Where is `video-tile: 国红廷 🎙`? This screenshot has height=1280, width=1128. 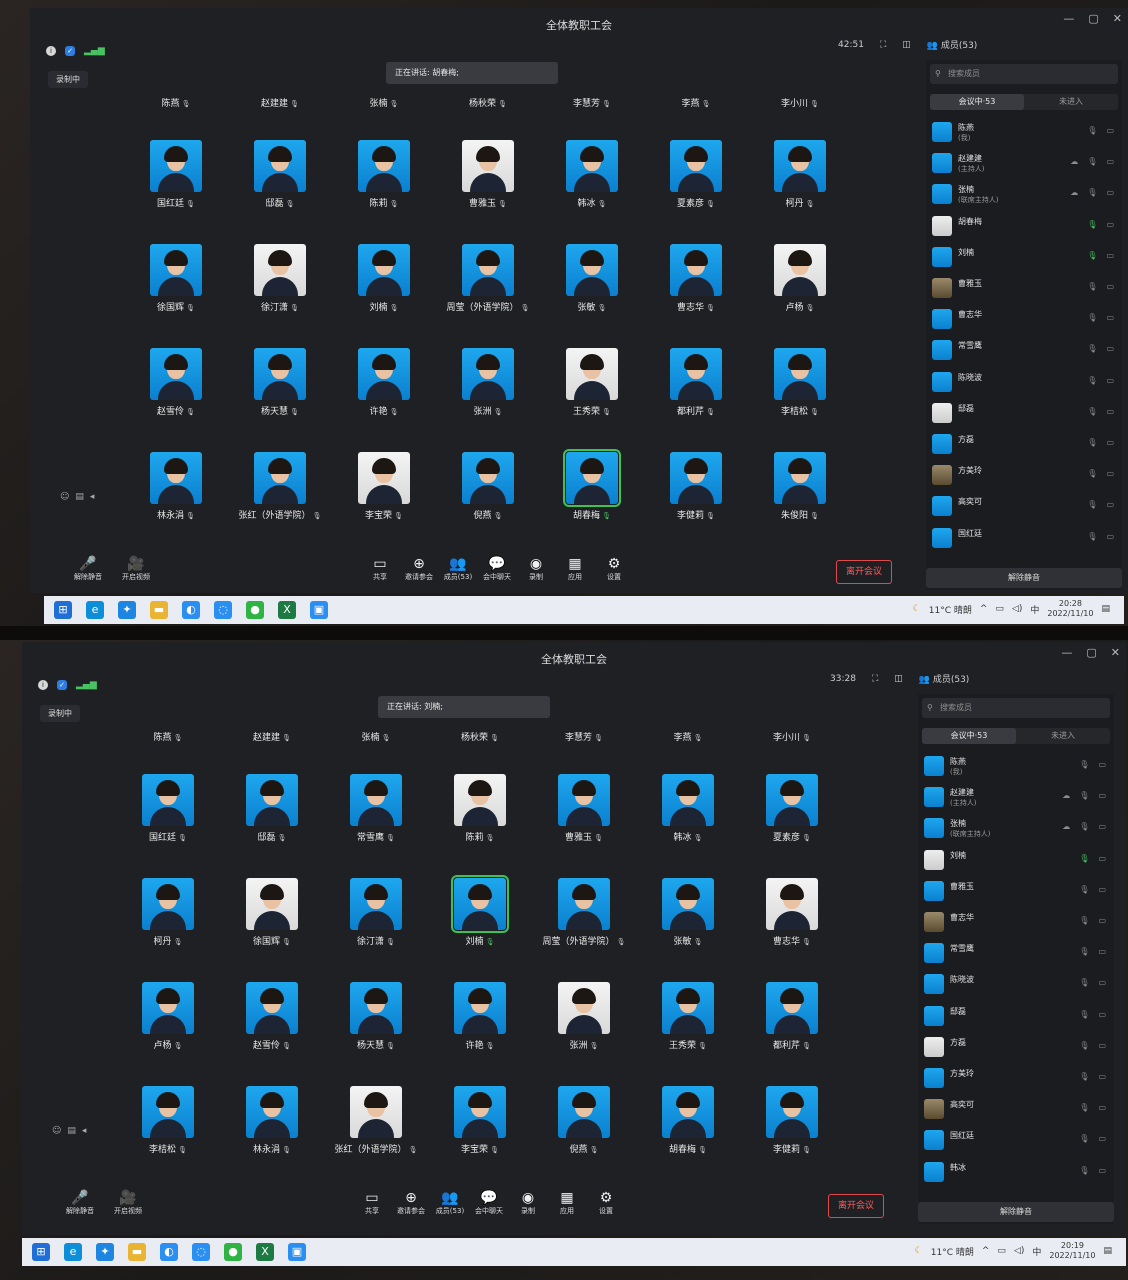 video-tile: 国红廷 🎙 is located at coordinates (168, 818).